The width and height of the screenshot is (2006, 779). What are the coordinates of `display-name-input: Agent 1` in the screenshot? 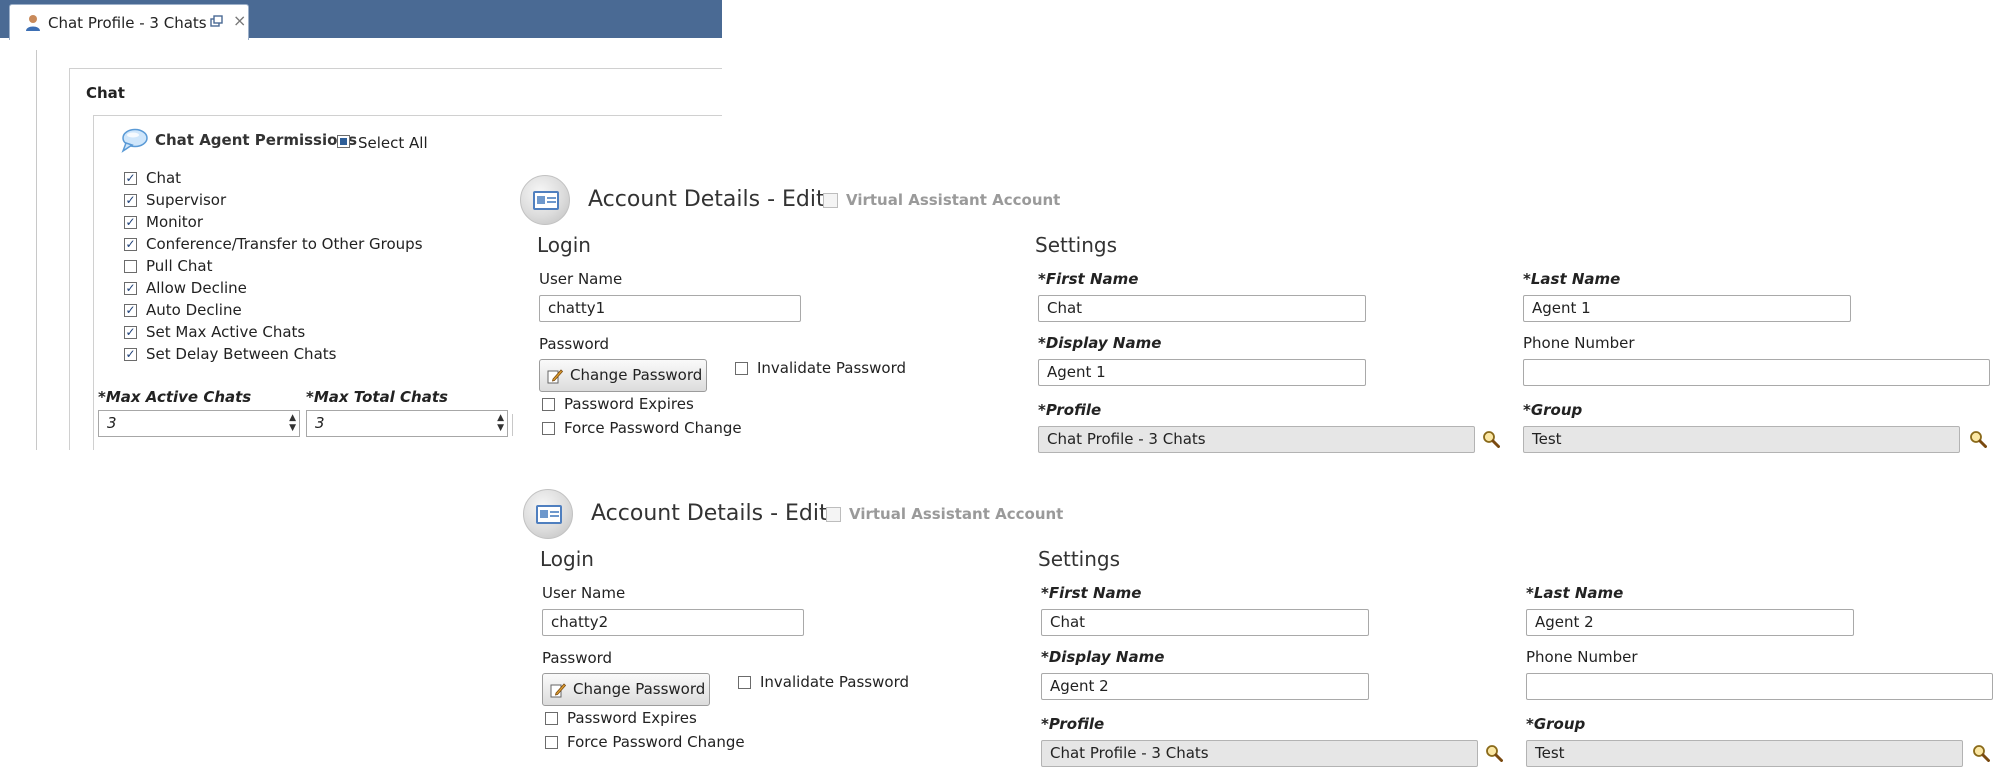 It's located at (1202, 372).